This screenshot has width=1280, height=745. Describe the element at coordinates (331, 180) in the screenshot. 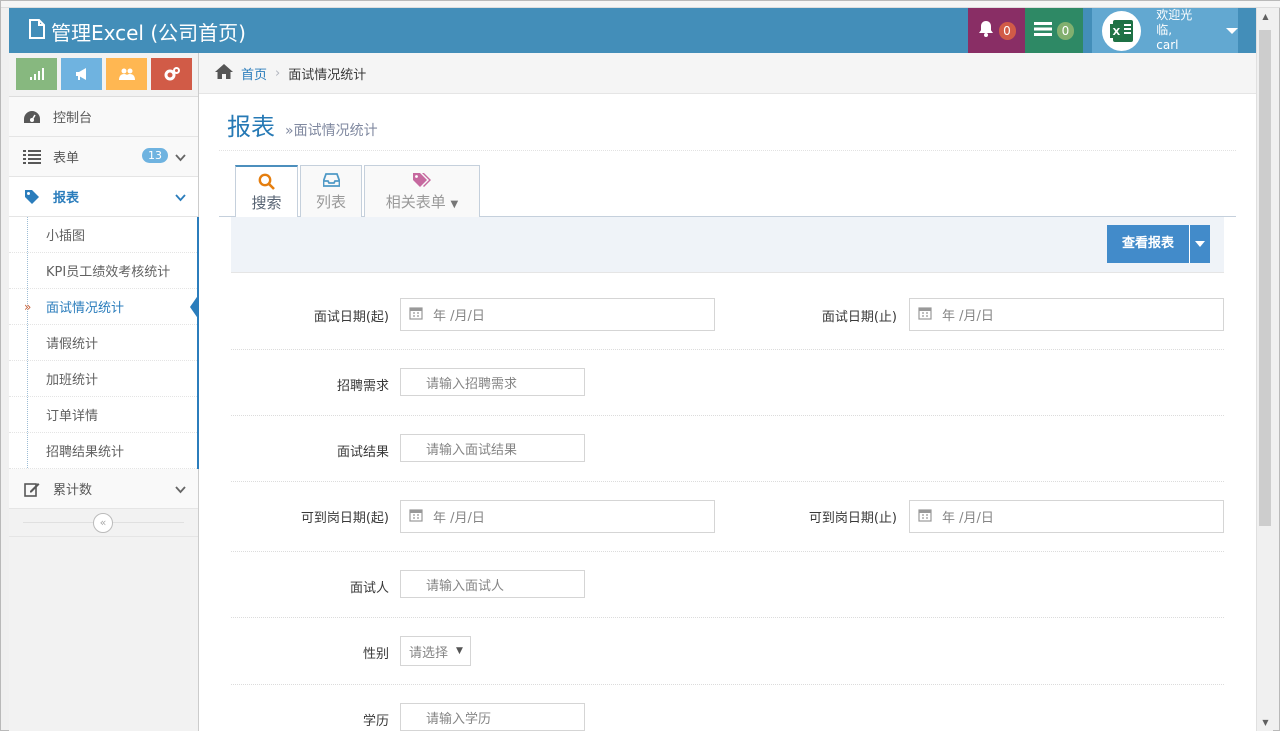

I see `inbox-icon` at that location.